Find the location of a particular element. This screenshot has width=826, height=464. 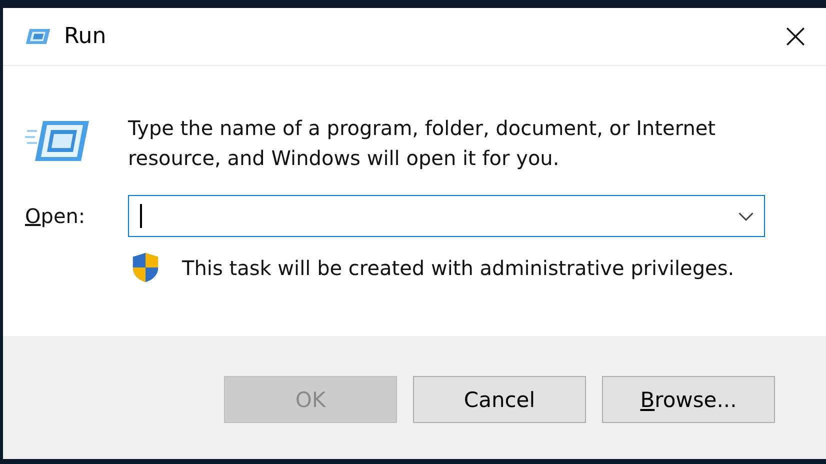

dropdown-chevron-icon is located at coordinates (746, 216).